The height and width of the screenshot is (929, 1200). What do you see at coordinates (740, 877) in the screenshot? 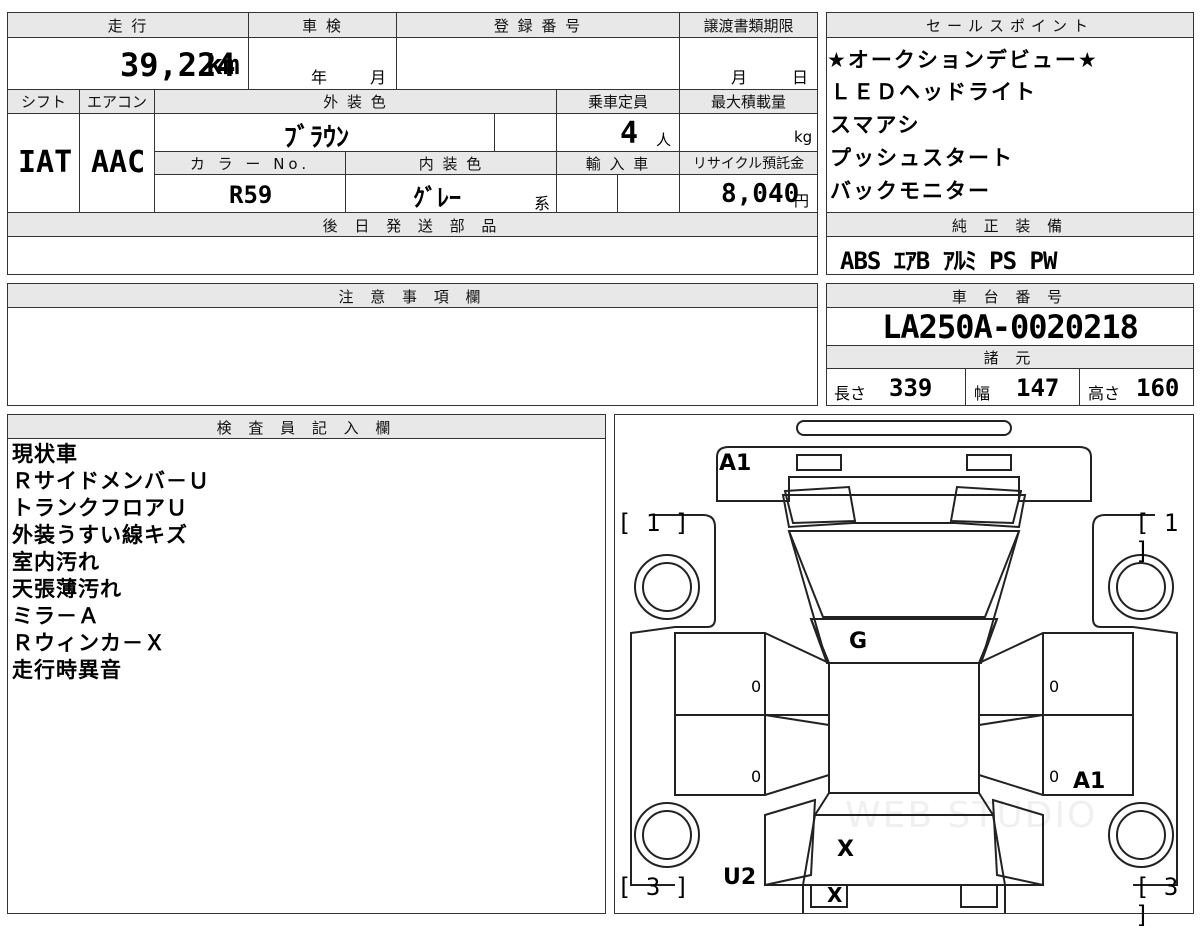
I see `damage-mark-rear-left: U2` at bounding box center [740, 877].